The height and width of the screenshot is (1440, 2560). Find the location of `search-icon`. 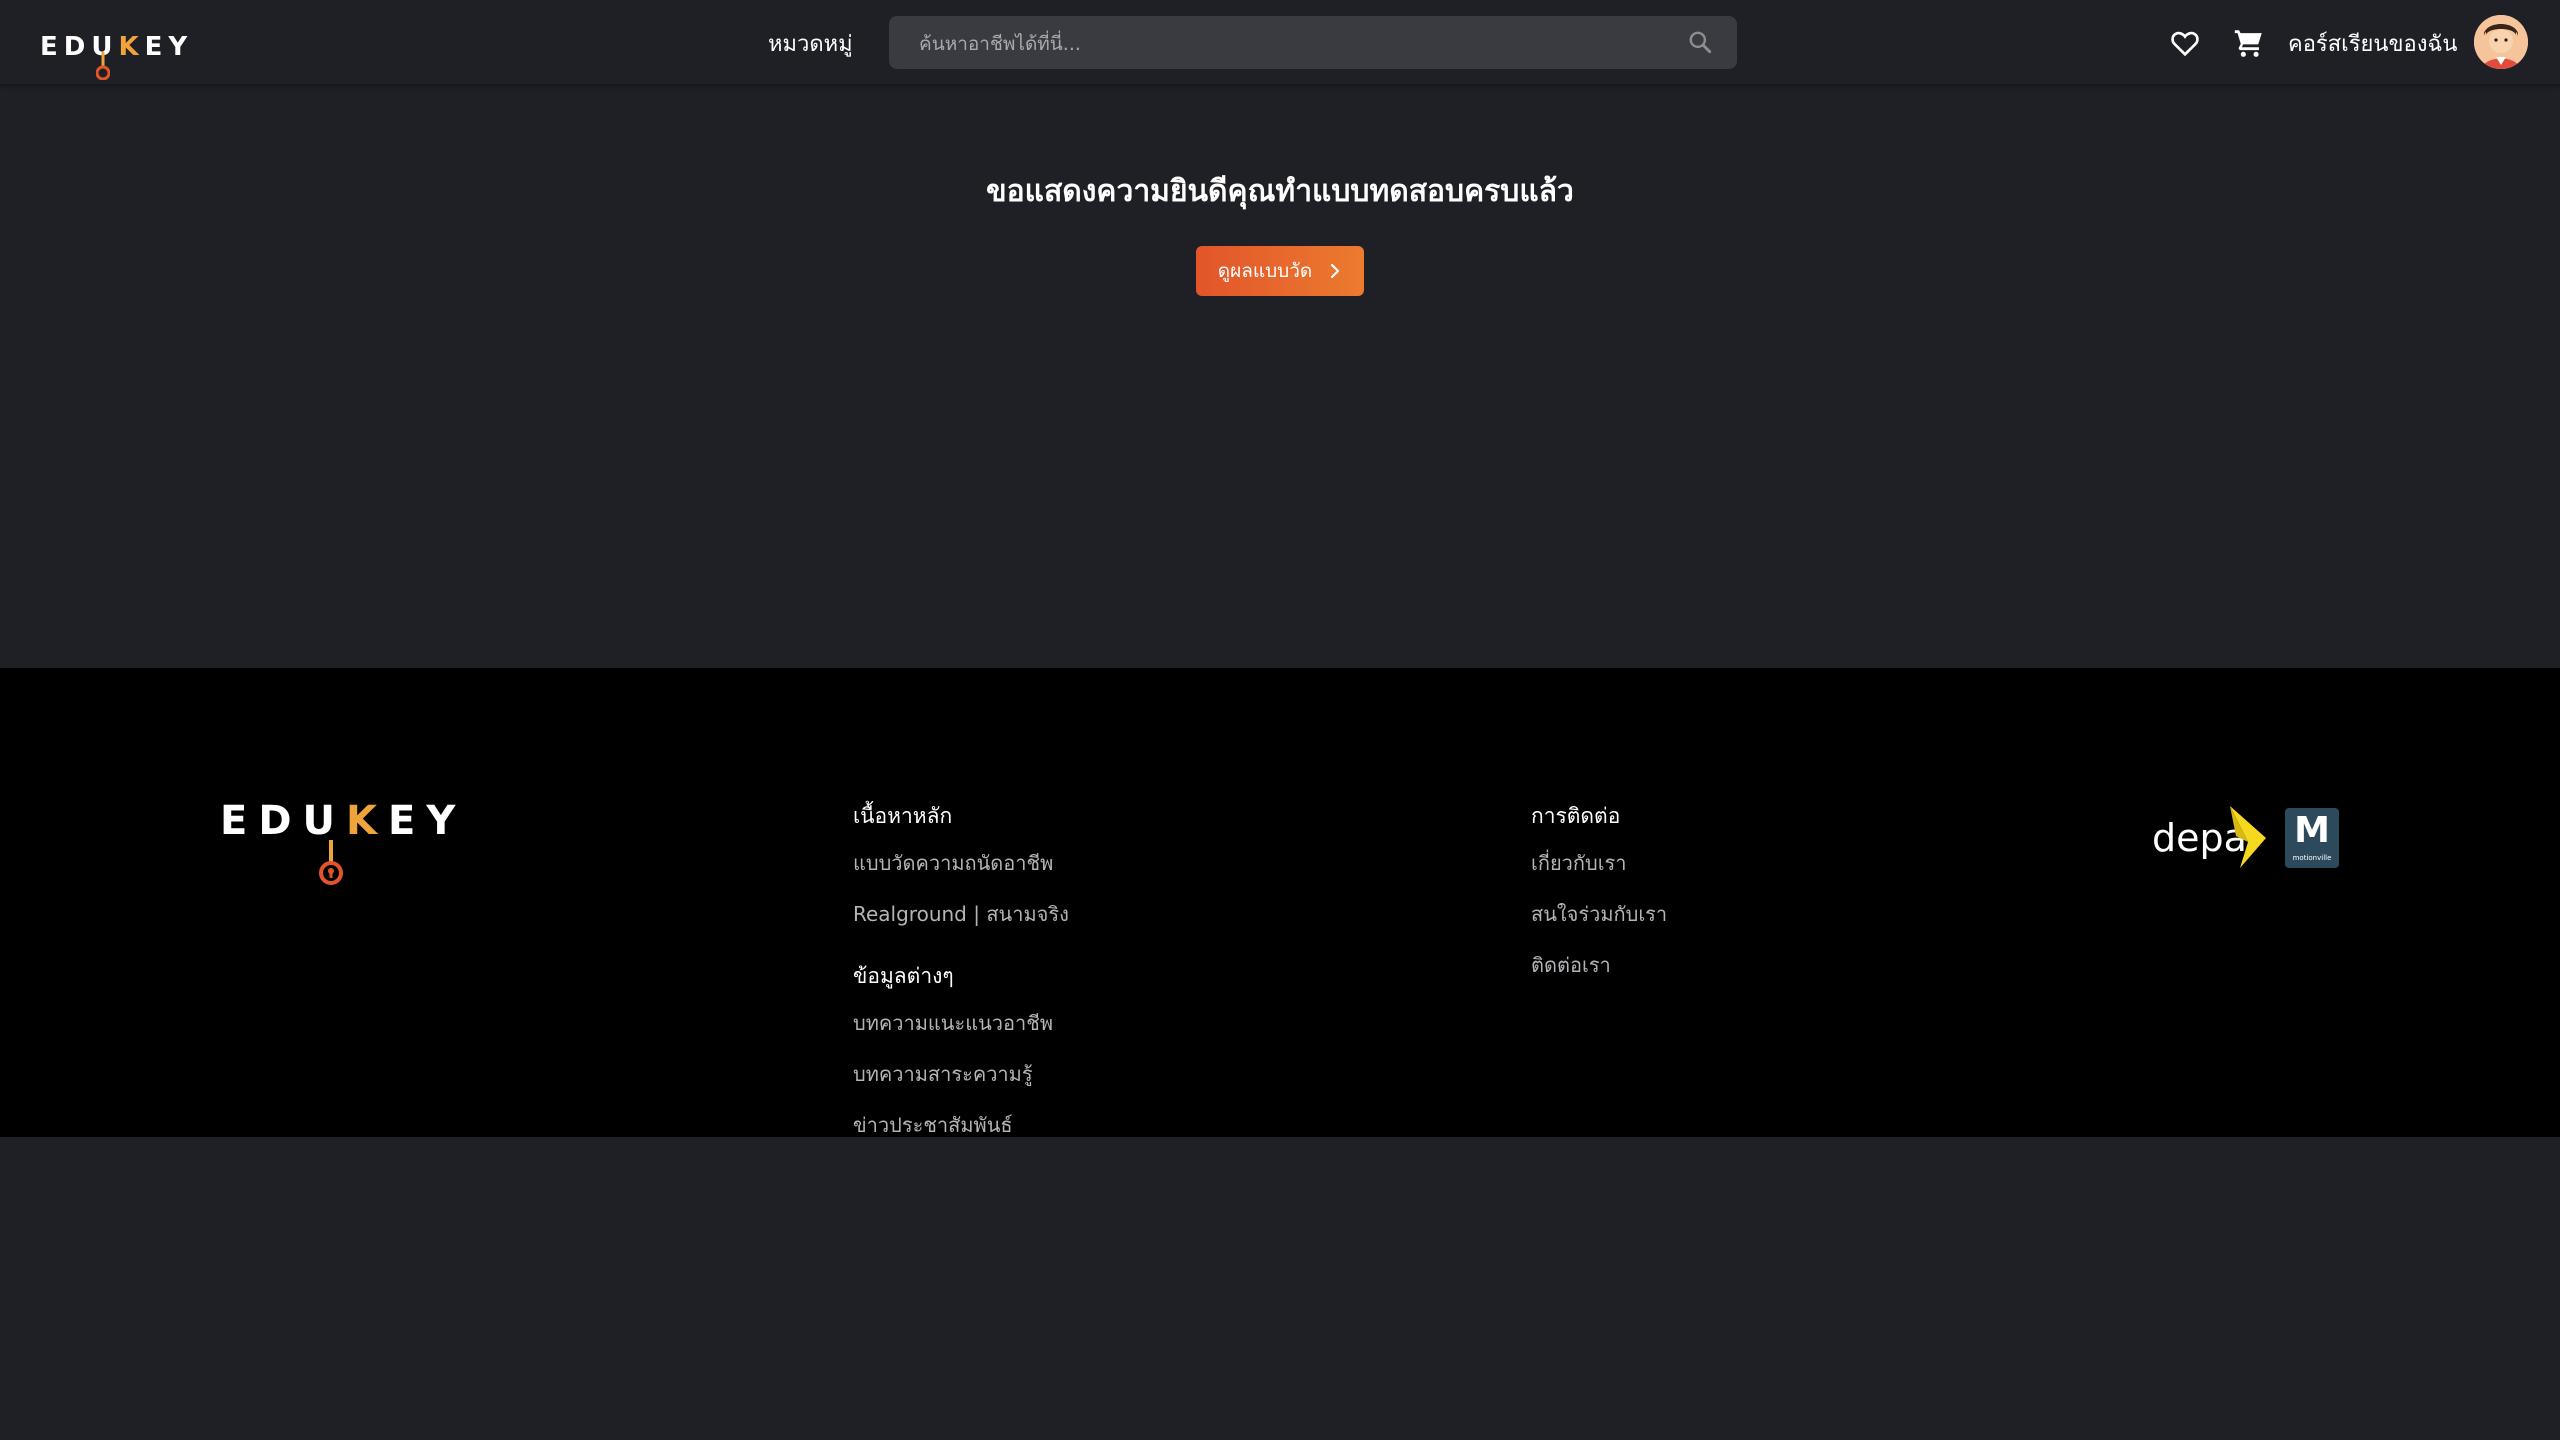

search-icon is located at coordinates (1700, 42).